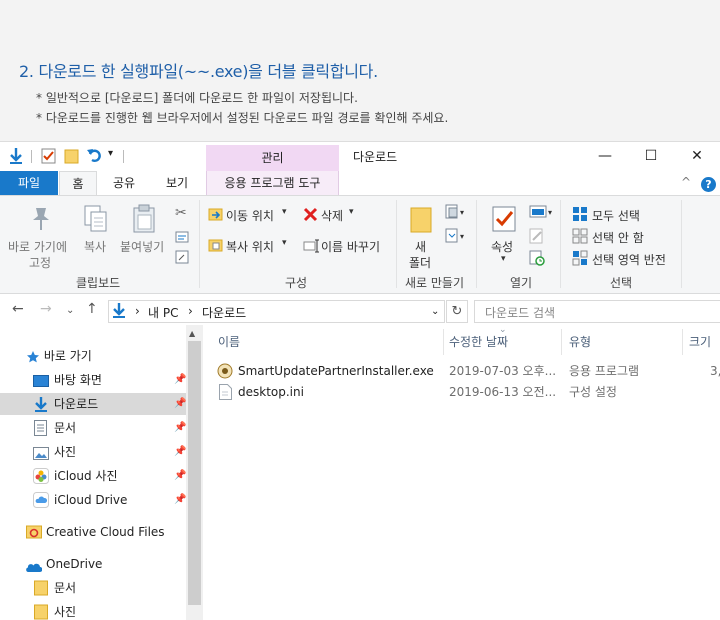 The width and height of the screenshot is (720, 620). Describe the element at coordinates (59, 356) in the screenshot. I see `nav-quick-access: 바로 가기` at that location.